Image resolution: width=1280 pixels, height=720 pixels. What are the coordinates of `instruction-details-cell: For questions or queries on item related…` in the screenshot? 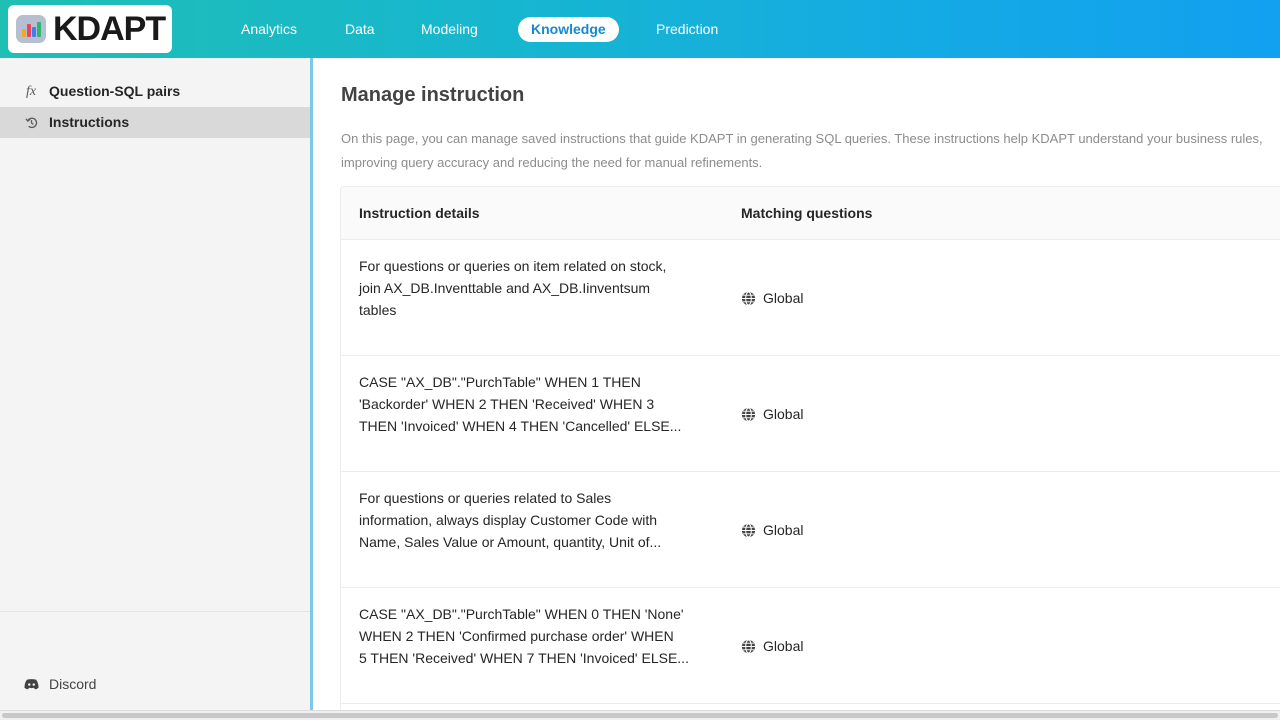 It's located at (534, 288).